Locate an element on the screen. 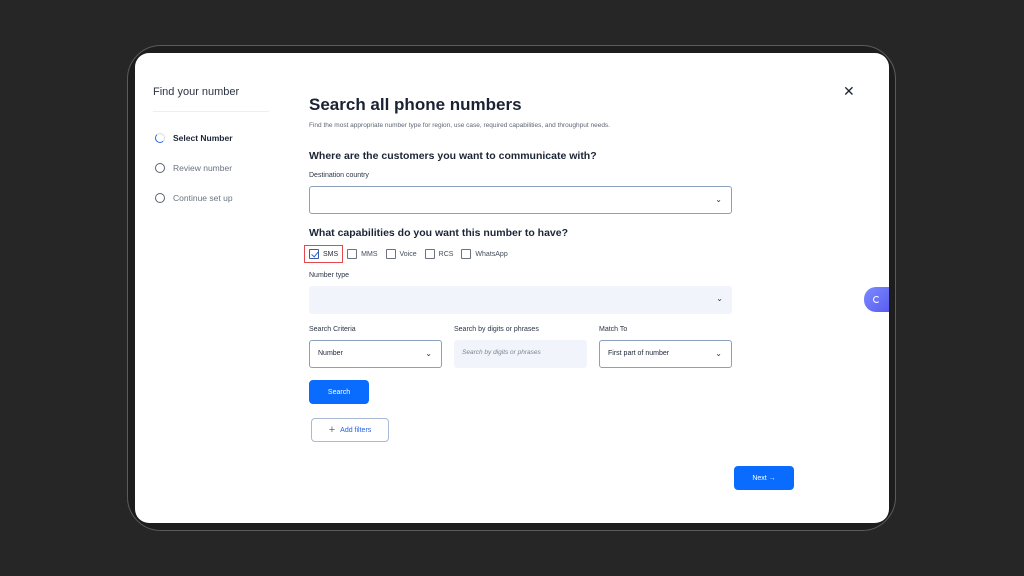  match-to-value: First part of number is located at coordinates (639, 353).